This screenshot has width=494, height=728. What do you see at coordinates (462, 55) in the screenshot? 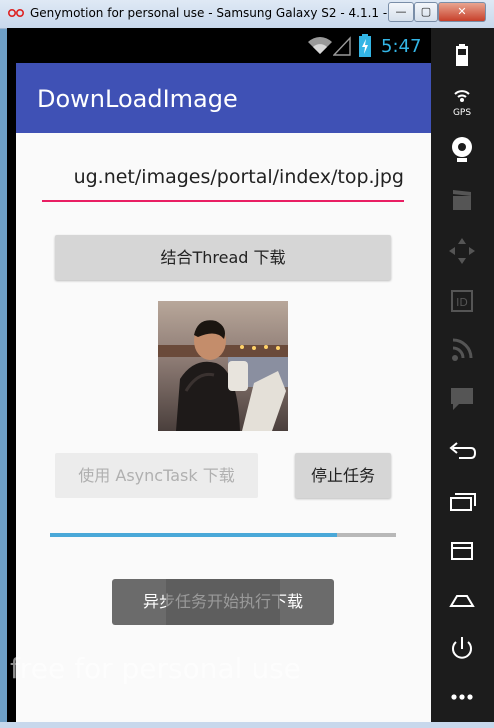
I see `battery-icon` at bounding box center [462, 55].